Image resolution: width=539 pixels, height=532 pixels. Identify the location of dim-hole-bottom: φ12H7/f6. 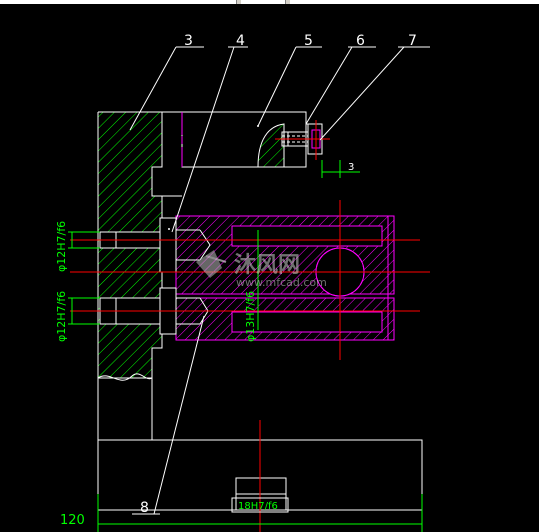
(61, 316).